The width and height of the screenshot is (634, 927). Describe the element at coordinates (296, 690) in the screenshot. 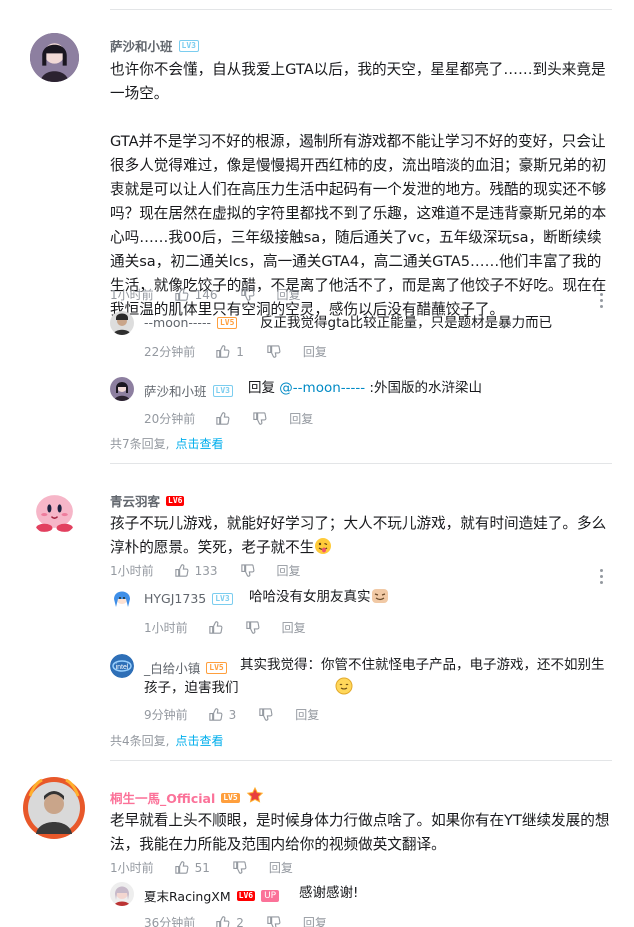

I see `smile-emoji-icon` at that location.